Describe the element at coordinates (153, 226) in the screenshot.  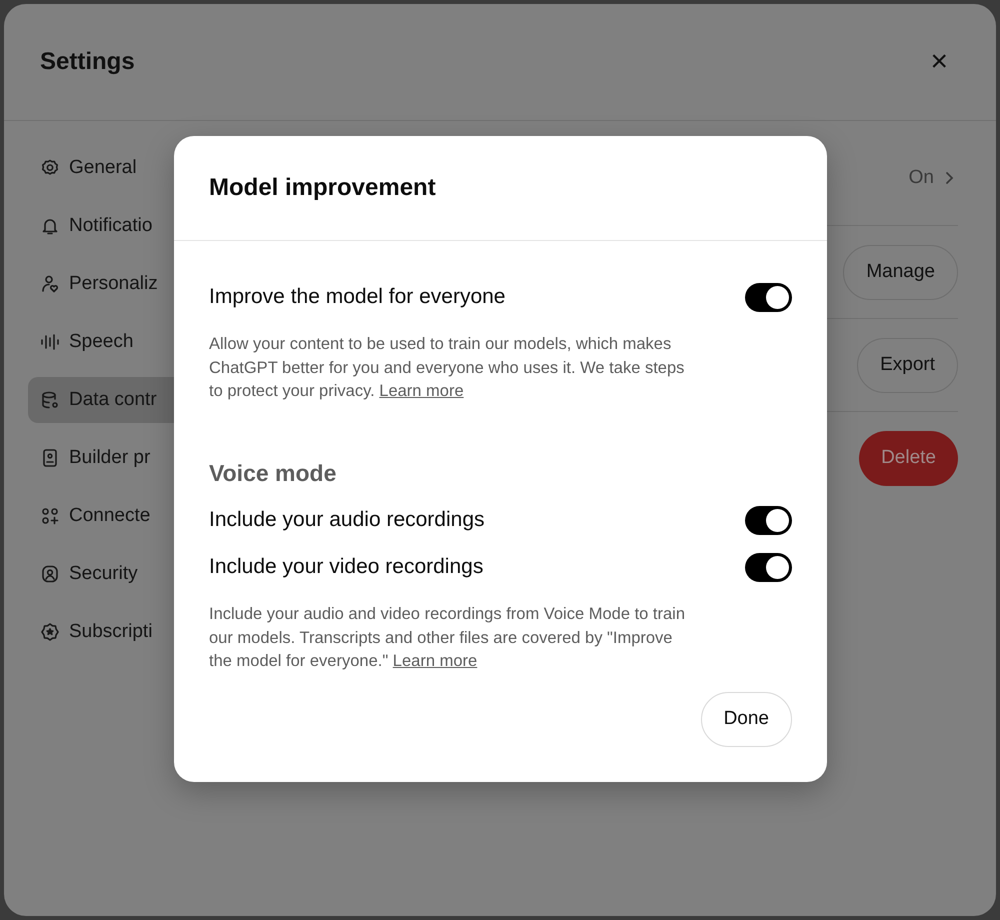
I see `sidebar-item: Notificatio` at that location.